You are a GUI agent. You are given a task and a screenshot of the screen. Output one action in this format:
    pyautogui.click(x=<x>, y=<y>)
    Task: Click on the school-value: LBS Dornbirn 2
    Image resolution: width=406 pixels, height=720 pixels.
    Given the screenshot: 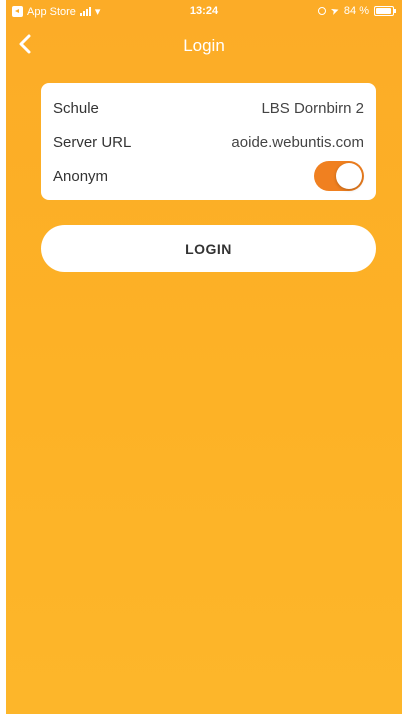 What is the action you would take?
    pyautogui.click(x=312, y=108)
    